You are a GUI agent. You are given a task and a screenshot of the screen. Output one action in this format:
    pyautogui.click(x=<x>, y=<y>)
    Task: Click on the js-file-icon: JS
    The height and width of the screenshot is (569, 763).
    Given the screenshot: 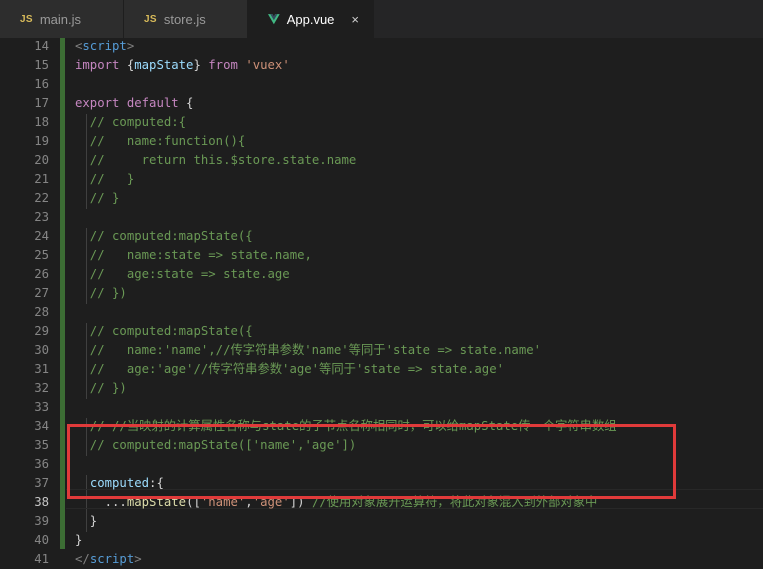 What is the action you would take?
    pyautogui.click(x=150, y=19)
    